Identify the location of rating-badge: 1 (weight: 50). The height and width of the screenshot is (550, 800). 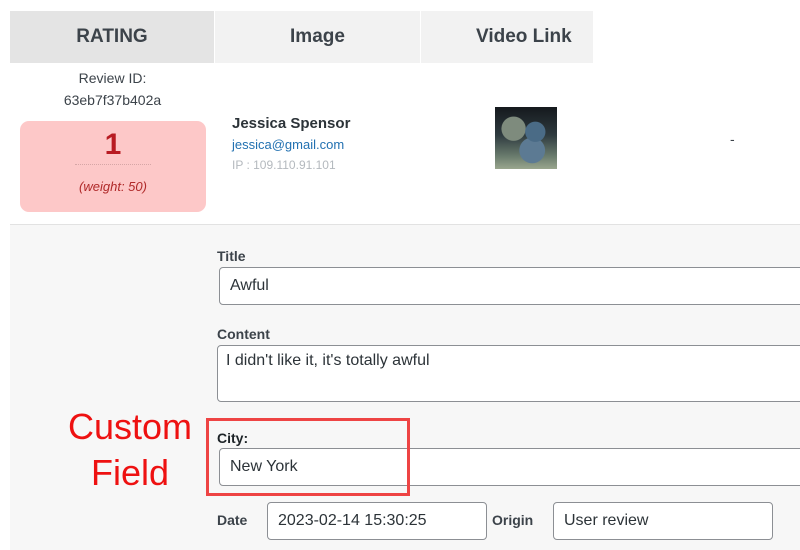
(113, 166).